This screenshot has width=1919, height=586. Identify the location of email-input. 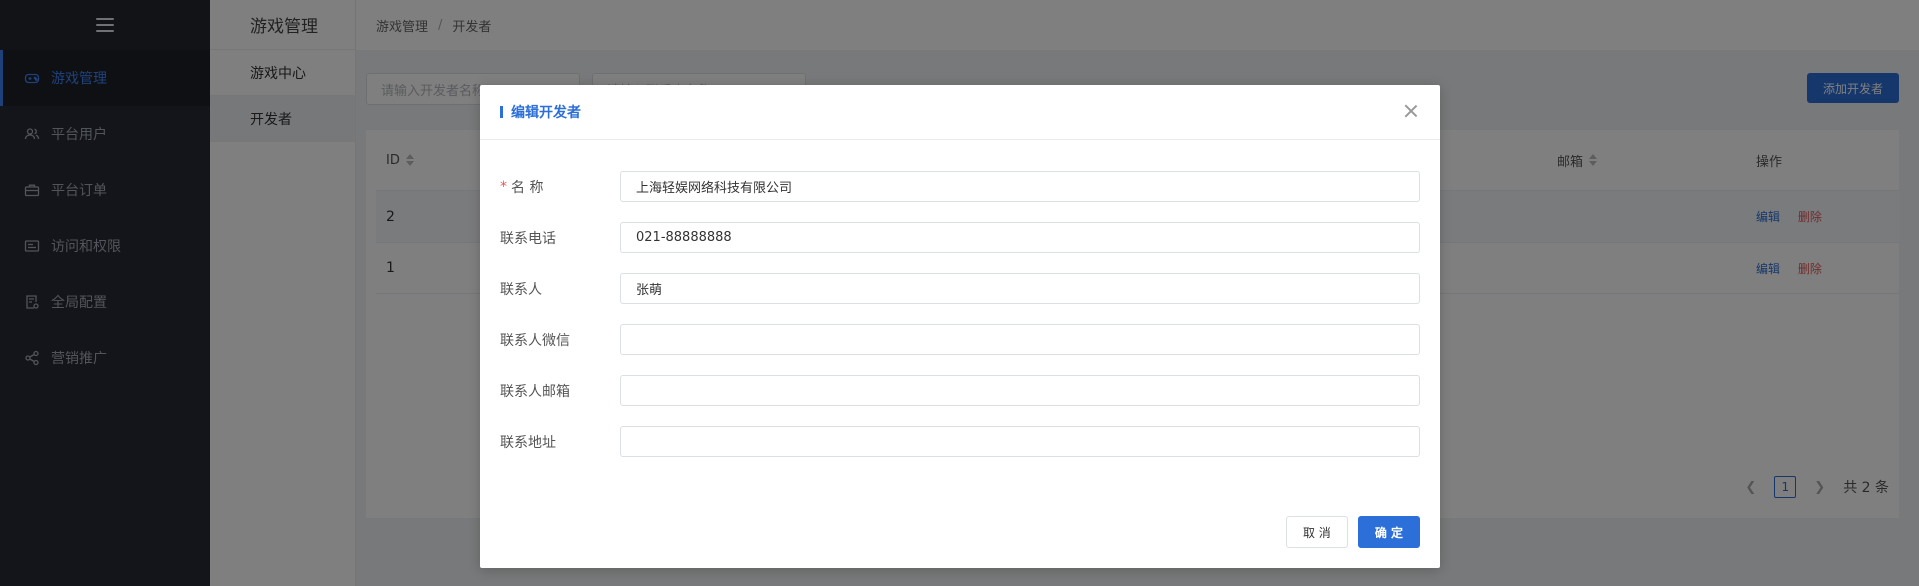
(1020, 390).